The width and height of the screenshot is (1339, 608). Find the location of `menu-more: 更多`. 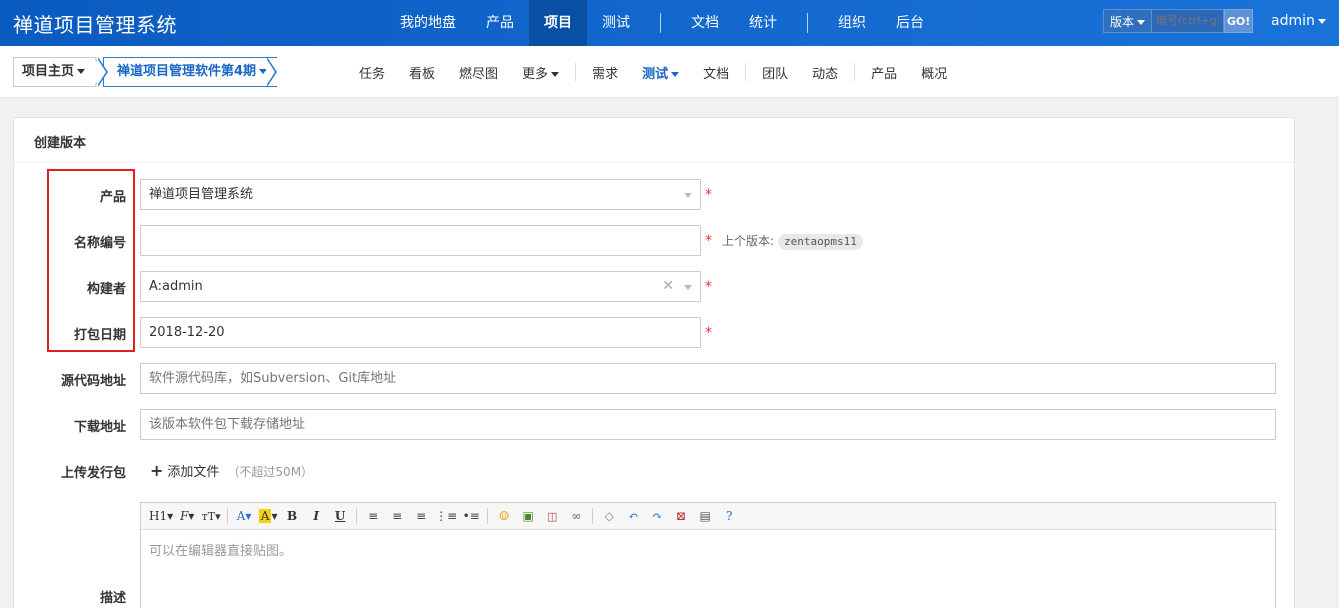

menu-more: 更多 is located at coordinates (540, 72).